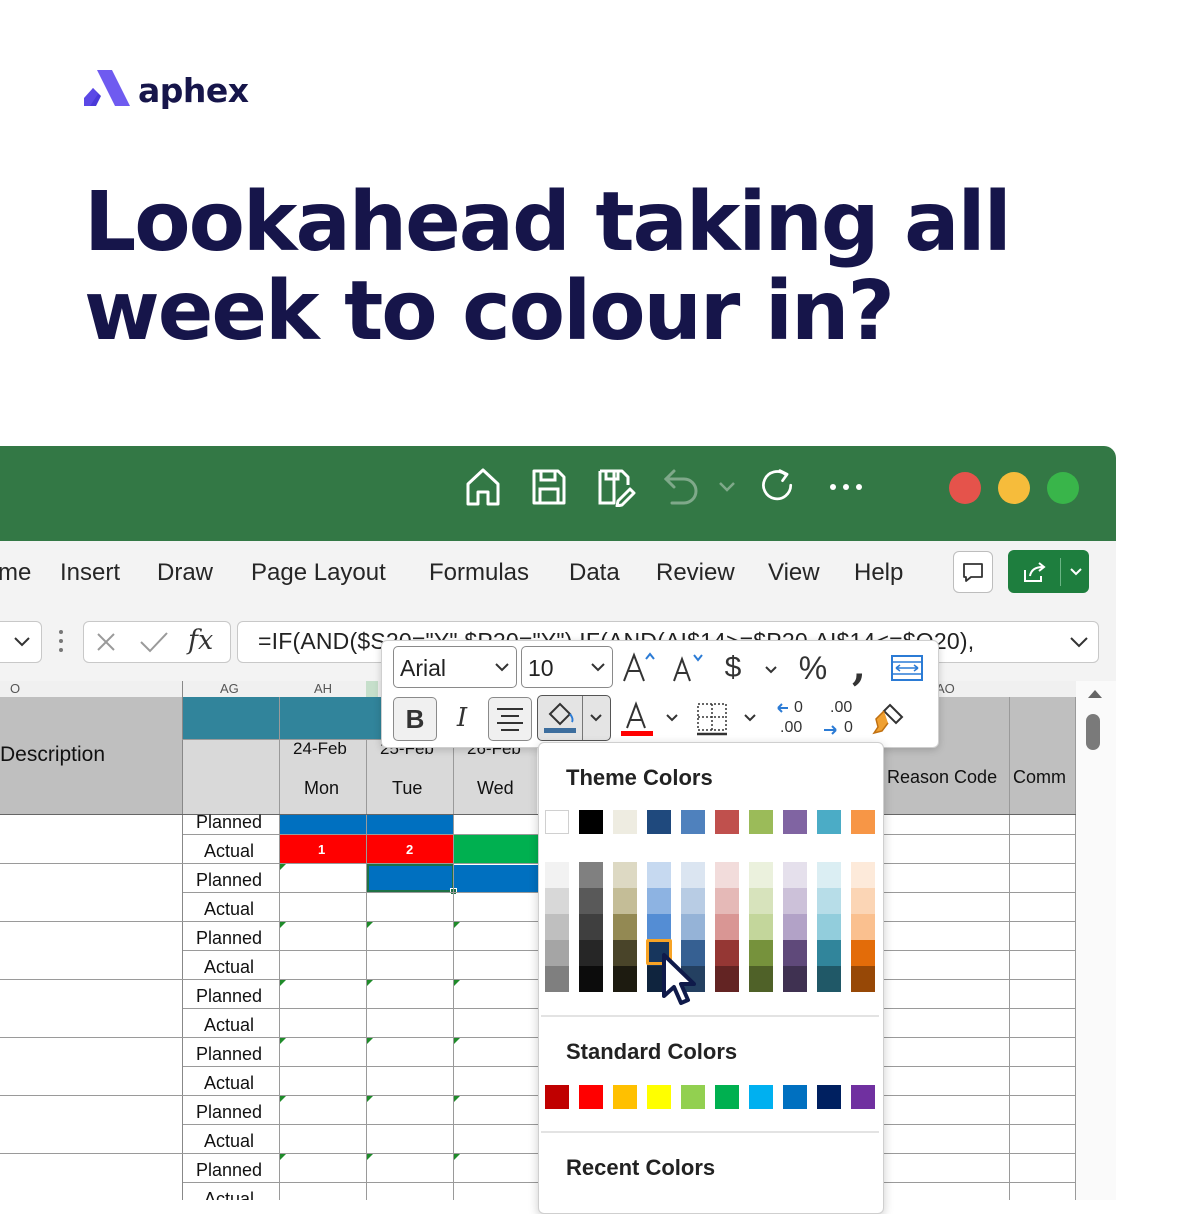 The height and width of the screenshot is (1214, 1200). I want to click on scrollbar-thumb, so click(1093, 732).